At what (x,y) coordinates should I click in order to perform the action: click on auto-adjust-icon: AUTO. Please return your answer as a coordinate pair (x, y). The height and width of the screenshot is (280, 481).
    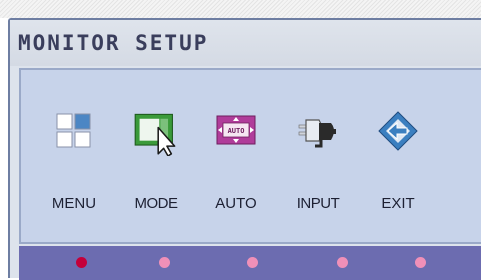
    Looking at the image, I should click on (236, 130).